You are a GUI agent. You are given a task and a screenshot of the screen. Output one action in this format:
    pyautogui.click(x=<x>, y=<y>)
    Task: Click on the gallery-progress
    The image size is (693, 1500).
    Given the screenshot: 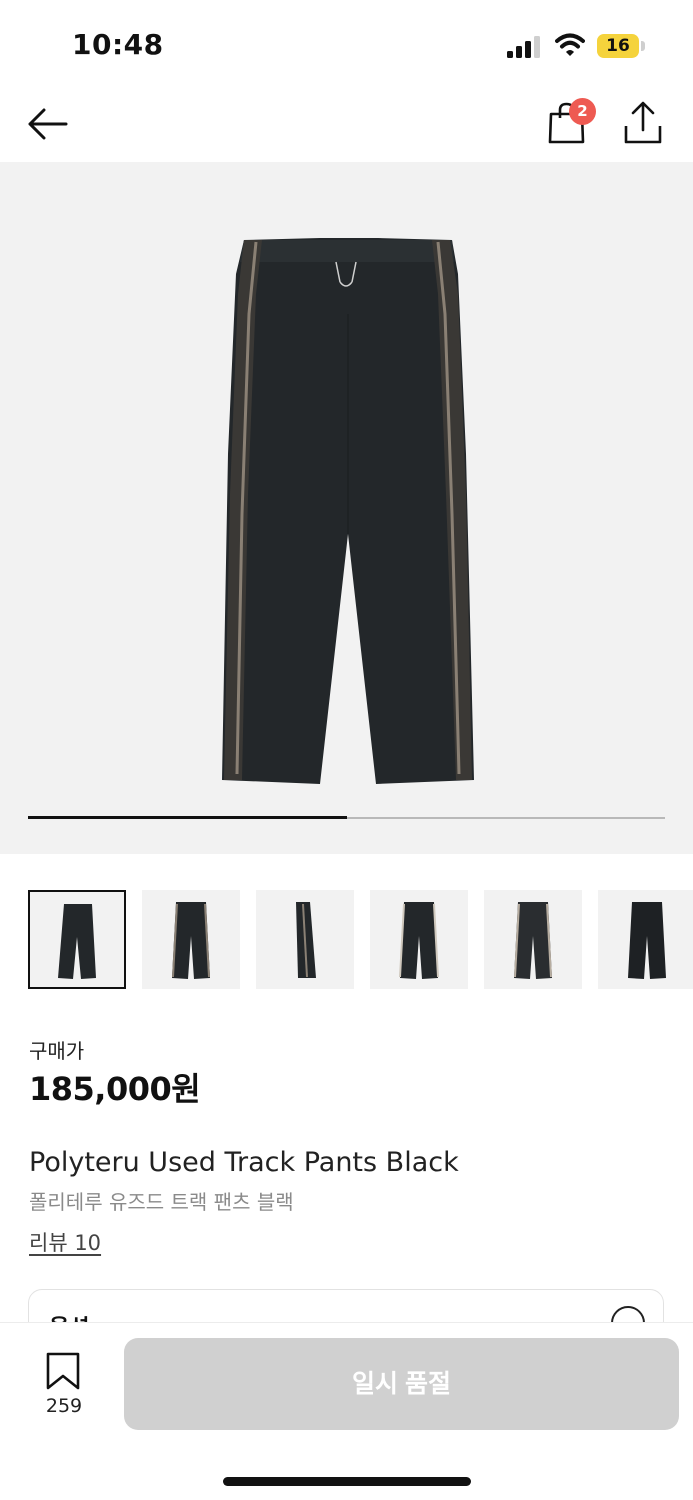 What is the action you would take?
    pyautogui.click(x=346, y=817)
    